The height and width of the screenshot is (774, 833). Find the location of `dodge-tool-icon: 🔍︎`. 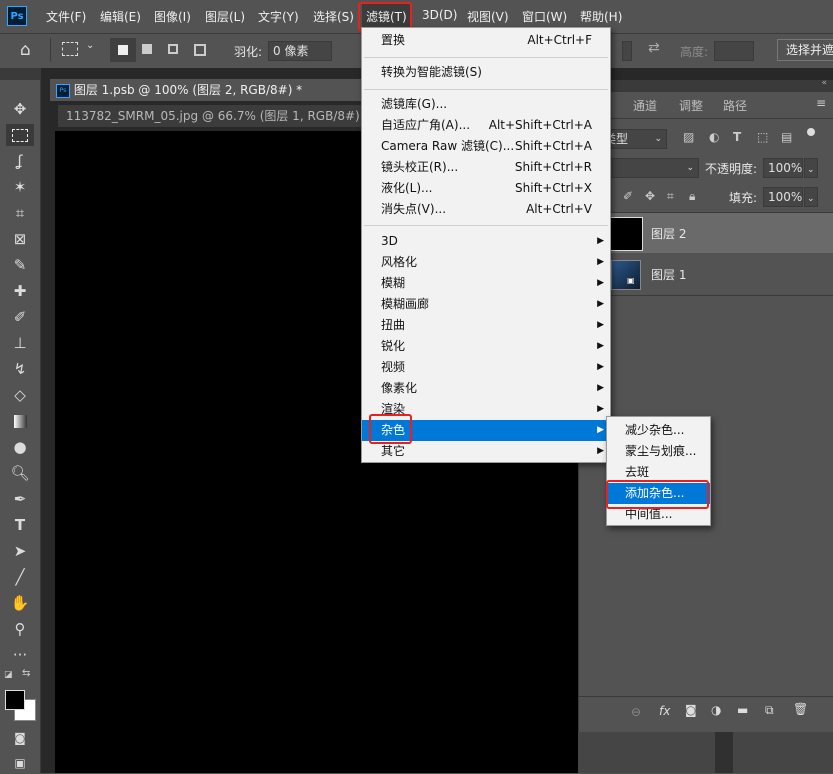

dodge-tool-icon: 🔍︎ is located at coordinates (20, 473).